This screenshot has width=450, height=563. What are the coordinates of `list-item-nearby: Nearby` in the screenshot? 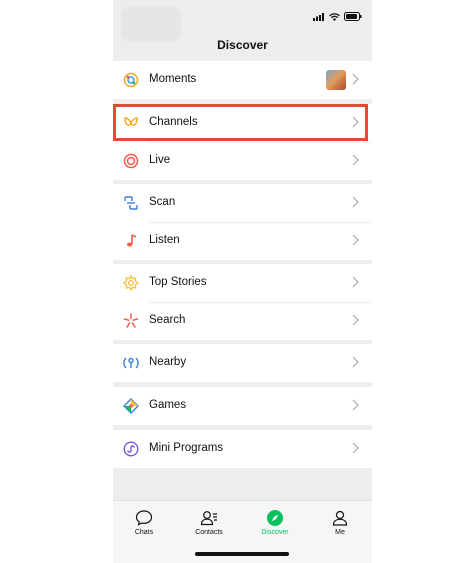 It's located at (242, 363).